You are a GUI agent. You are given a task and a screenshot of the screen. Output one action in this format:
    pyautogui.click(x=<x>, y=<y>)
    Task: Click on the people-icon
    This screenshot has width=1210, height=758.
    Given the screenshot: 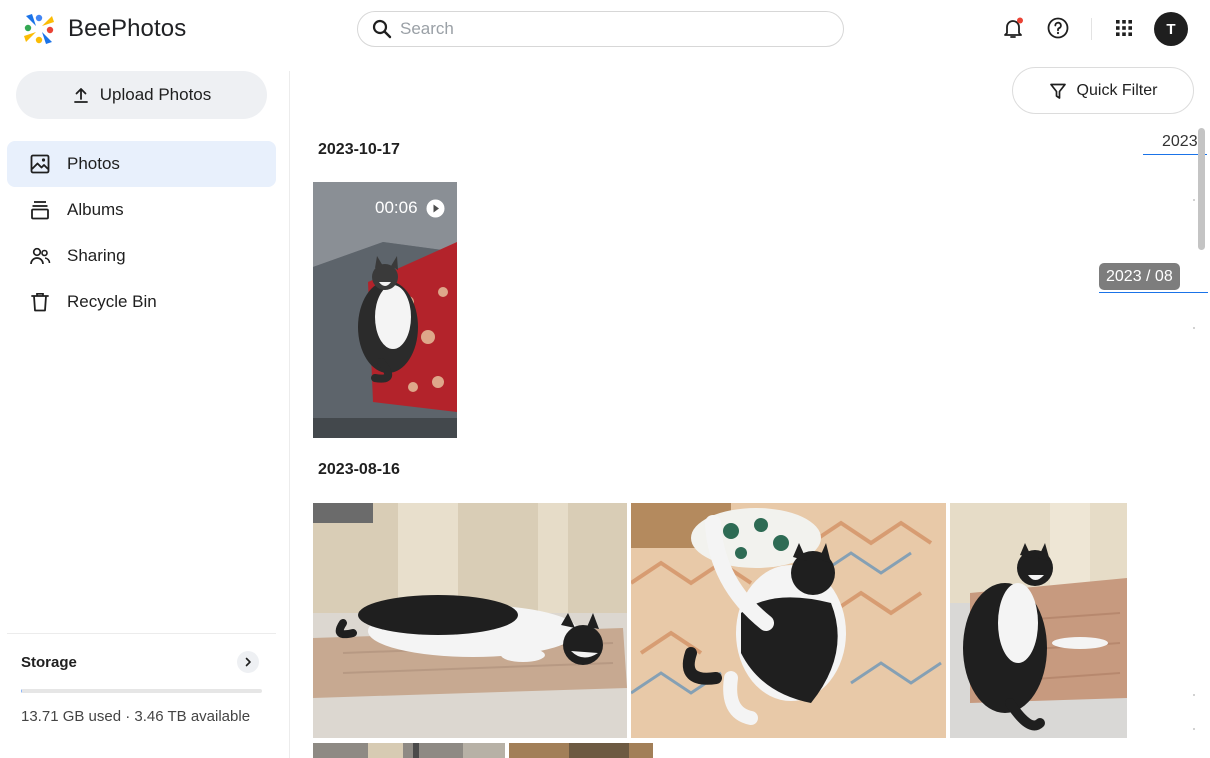 What is the action you would take?
    pyautogui.click(x=40, y=256)
    